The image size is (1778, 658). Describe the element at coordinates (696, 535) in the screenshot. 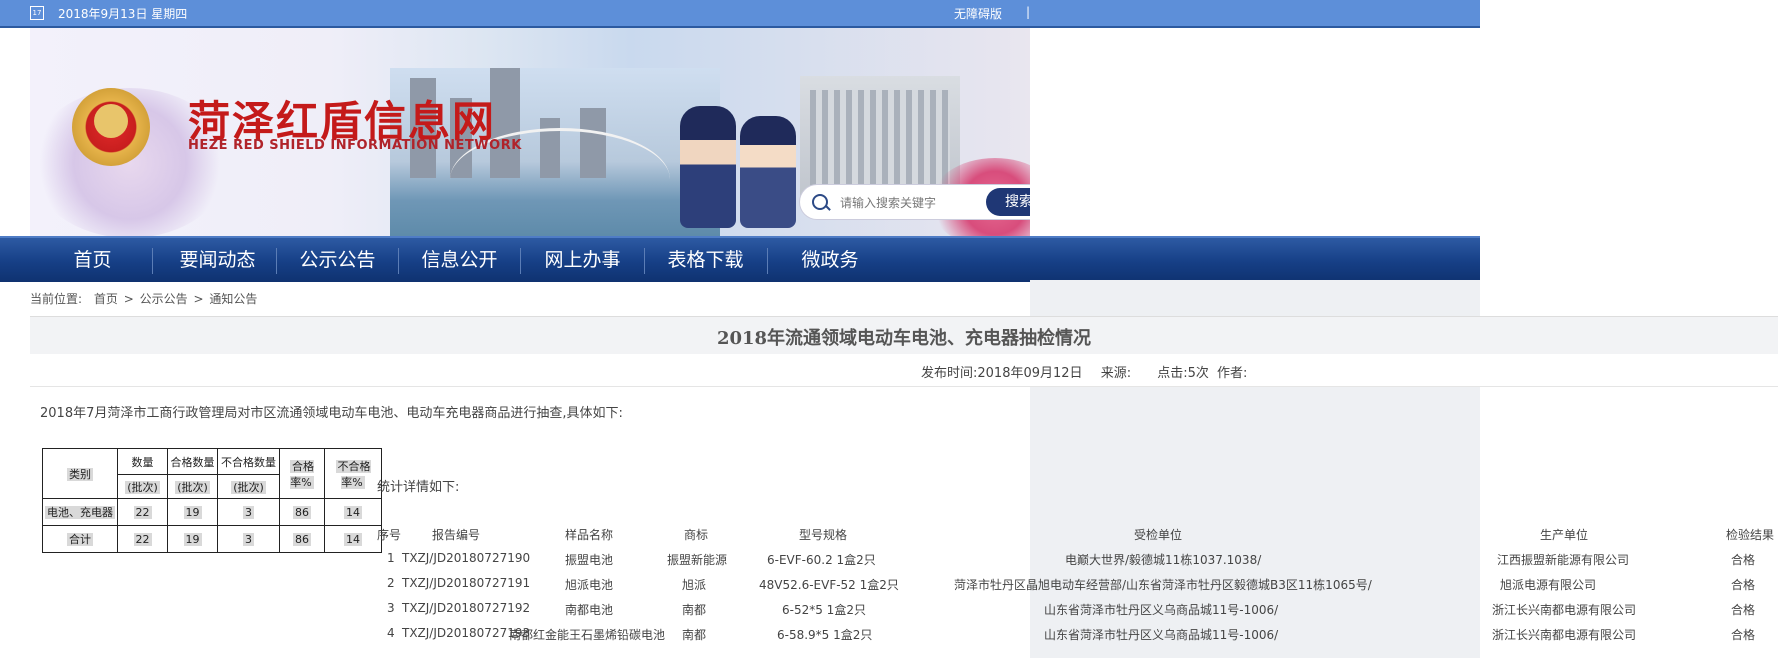

I see `col-header: 商标` at that location.